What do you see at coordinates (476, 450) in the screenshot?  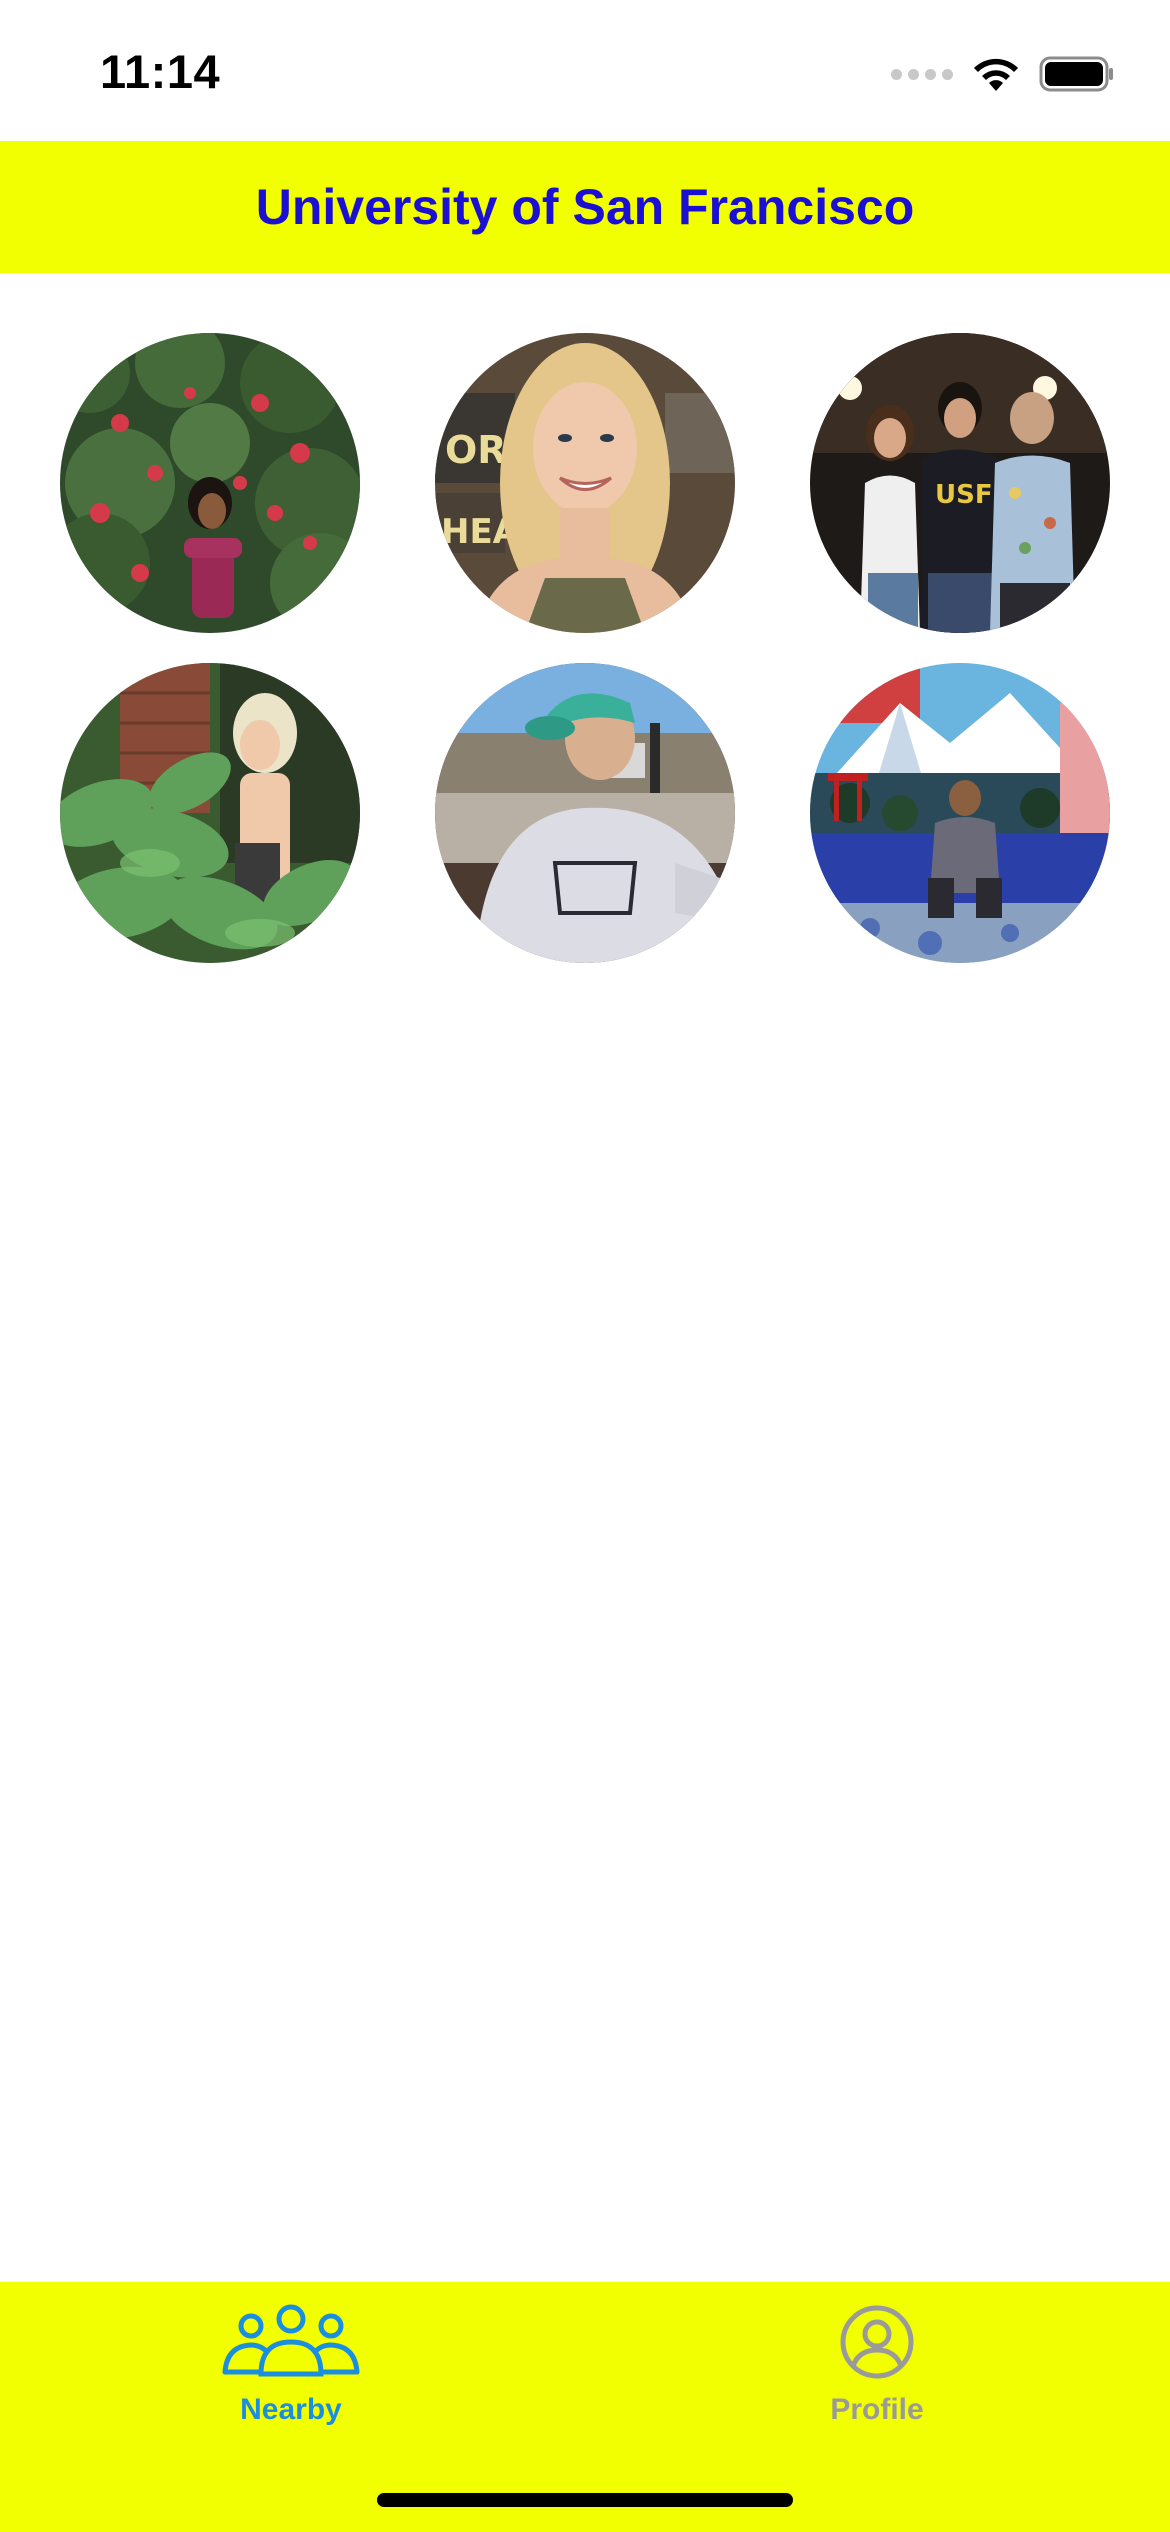 I see `svg-text: OR` at bounding box center [476, 450].